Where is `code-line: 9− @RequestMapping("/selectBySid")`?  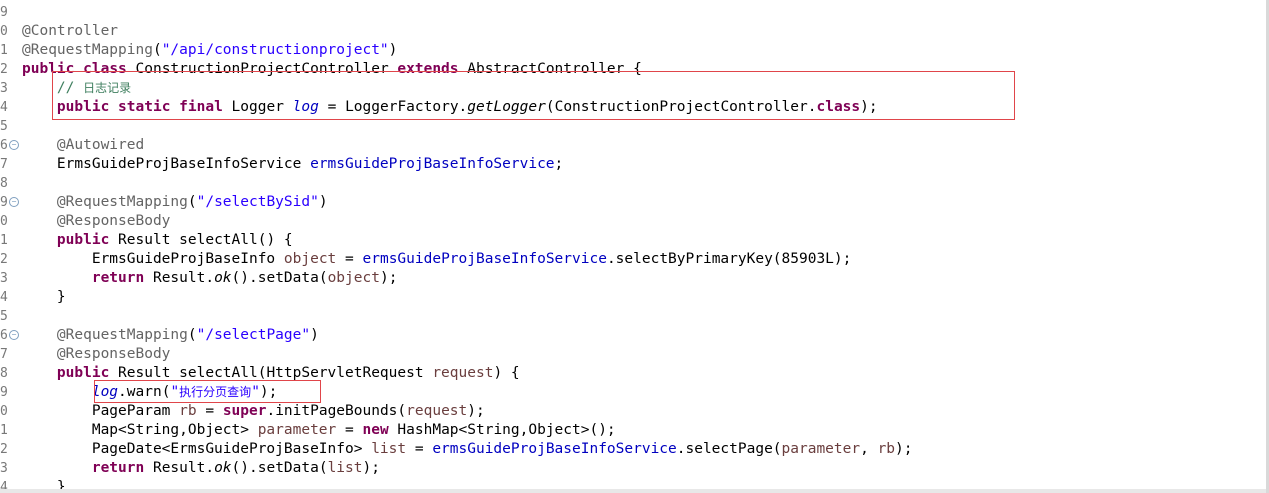
code-line: 9− @RequestMapping("/selectBySid") is located at coordinates (633, 202).